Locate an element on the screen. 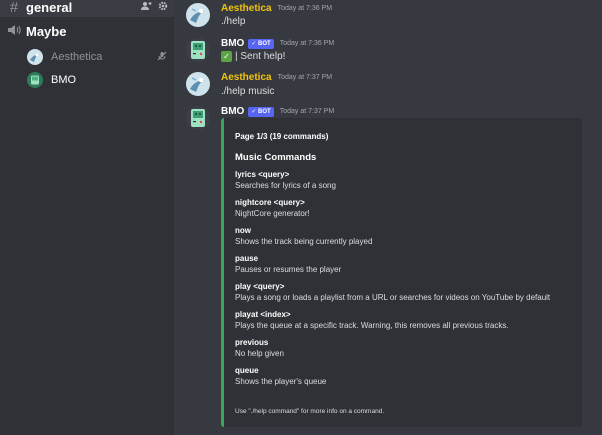 Image resolution: width=602 pixels, height=435 pixels. microphone-muted-icon is located at coordinates (162, 57).